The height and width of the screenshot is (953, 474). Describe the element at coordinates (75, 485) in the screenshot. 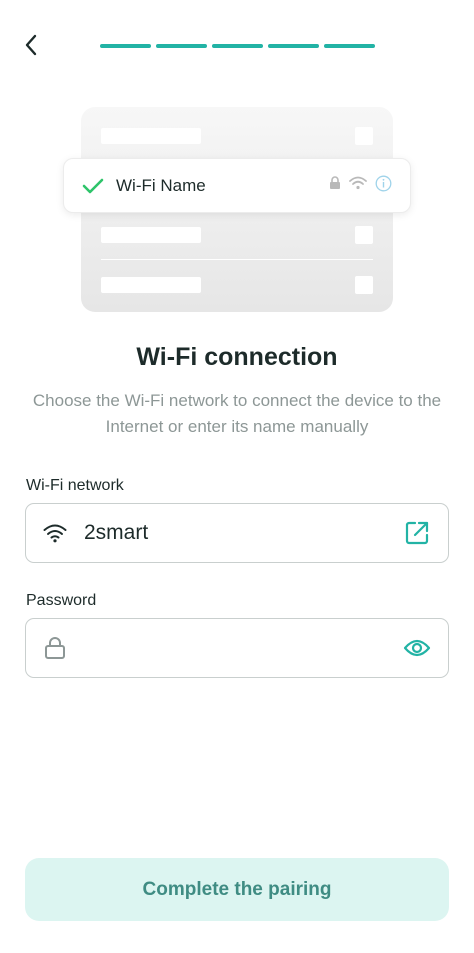

I see `wifi-network-label: Wi-Fi network` at that location.